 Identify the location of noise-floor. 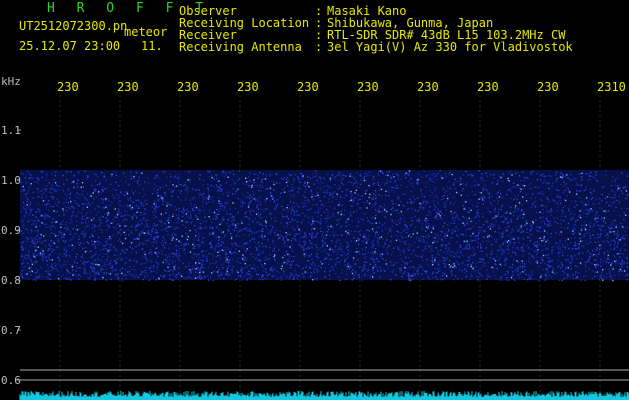
(324, 395).